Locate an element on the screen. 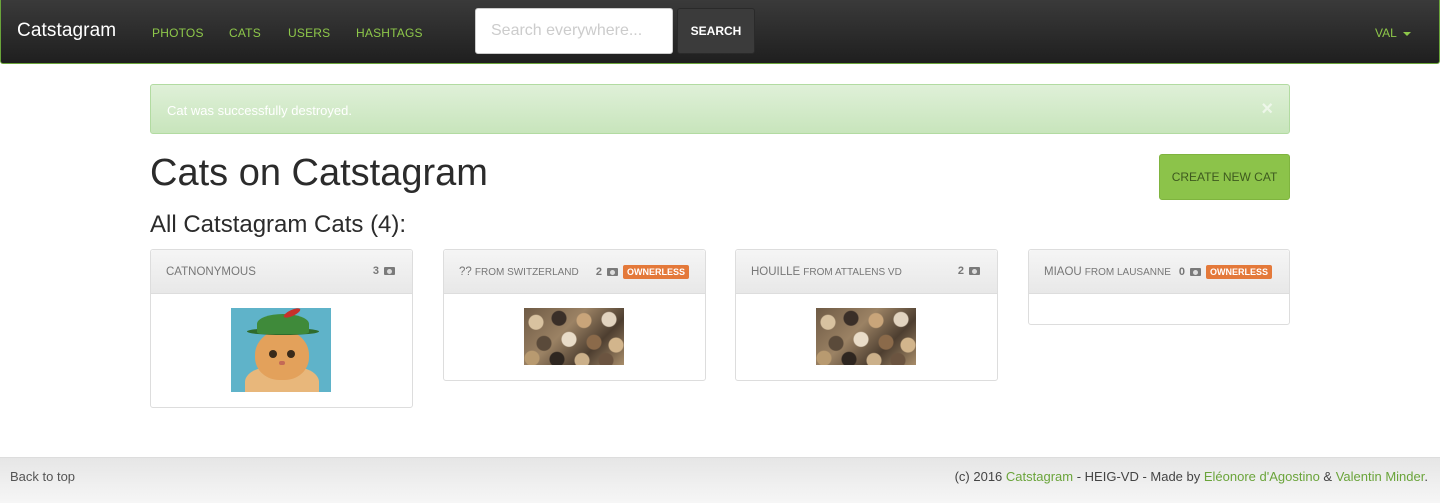 The image size is (1440, 503). cat-card: MIAOU FROM LAUSANNE 0 OWNERLESS is located at coordinates (1159, 287).